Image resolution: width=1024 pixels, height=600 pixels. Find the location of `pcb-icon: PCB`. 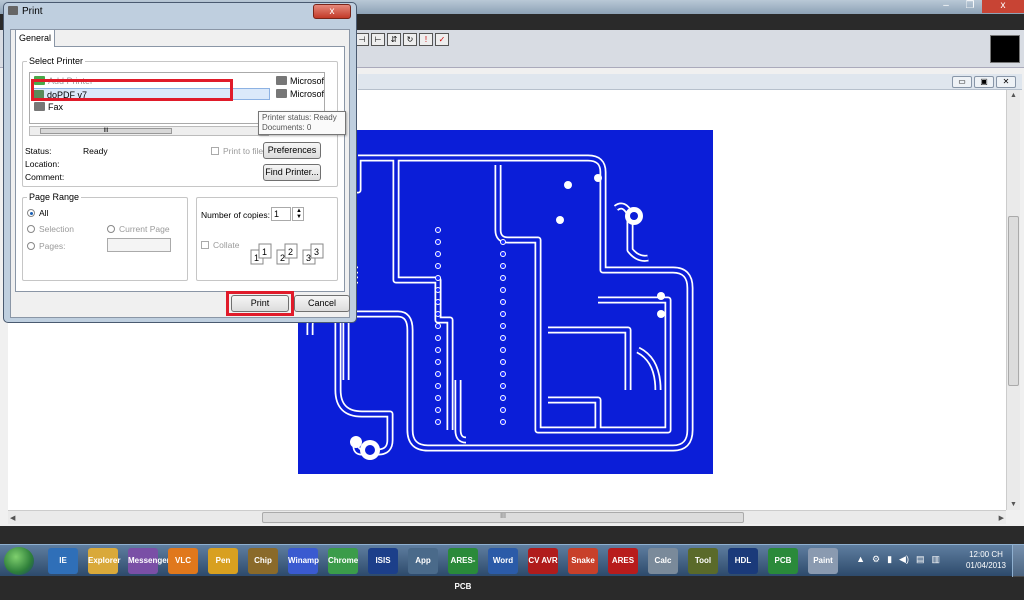

pcb-icon: PCB is located at coordinates (783, 561).